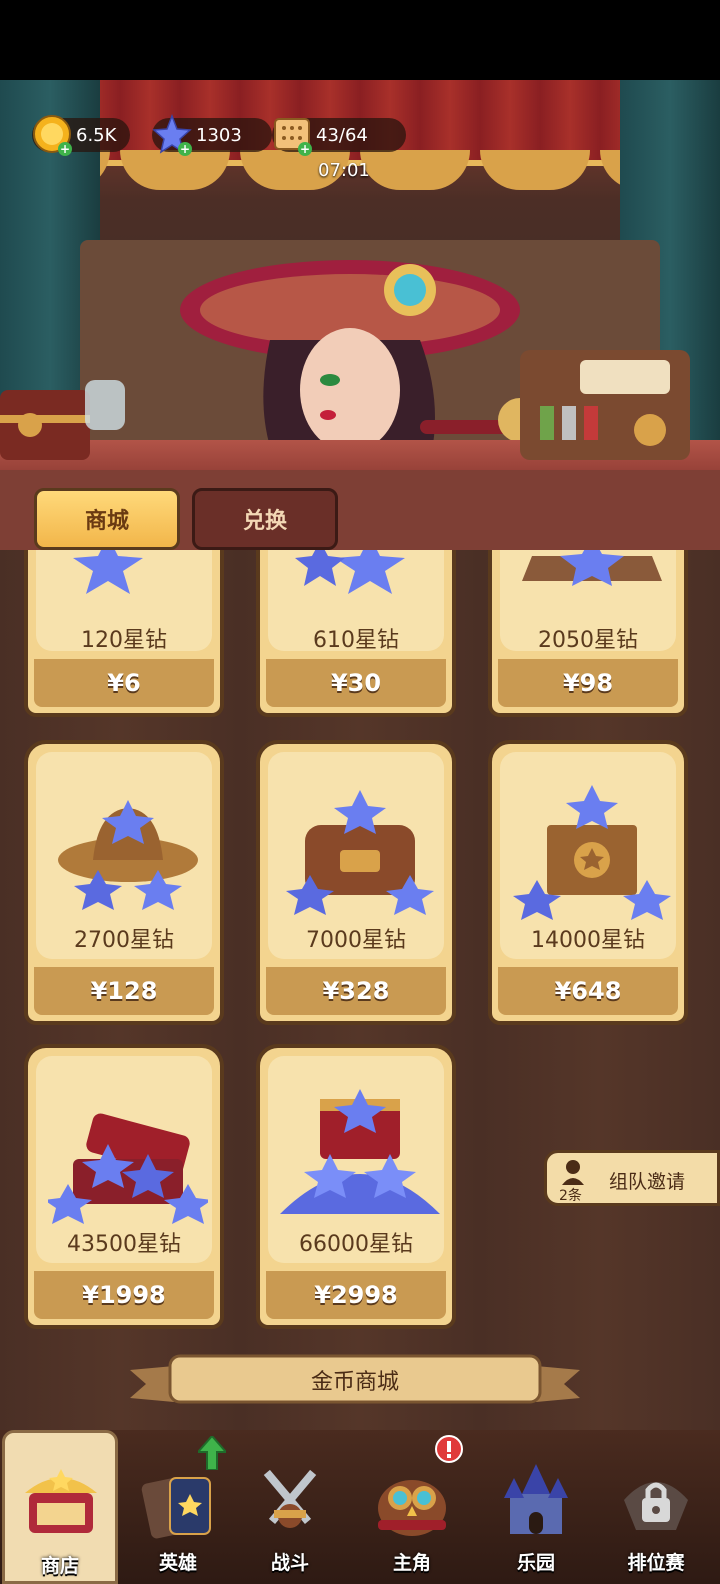  I want to click on star-gem-tray-icon, so click(592, 568).